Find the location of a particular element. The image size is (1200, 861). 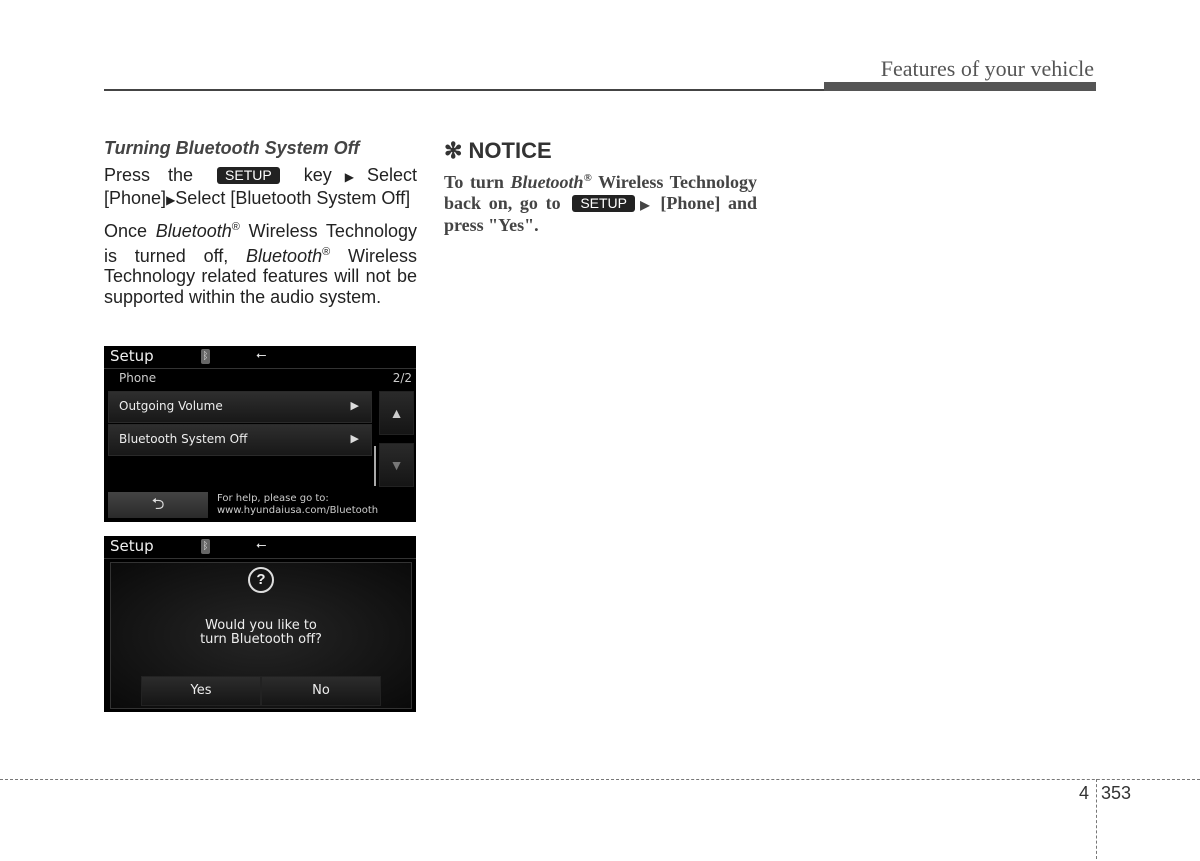

dialog-message-line: turn Bluetooth off? is located at coordinates (261, 639).